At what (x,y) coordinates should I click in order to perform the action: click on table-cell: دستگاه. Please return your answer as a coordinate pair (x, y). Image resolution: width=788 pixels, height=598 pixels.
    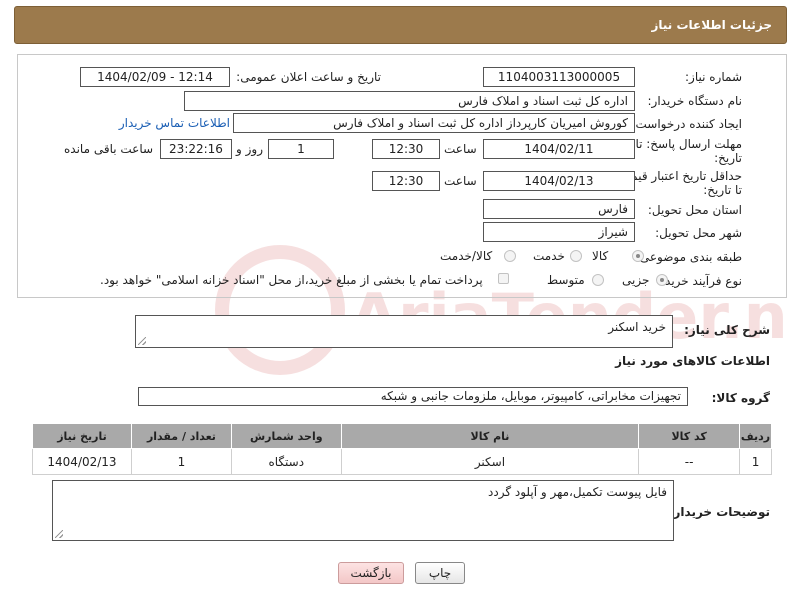
    Looking at the image, I should click on (286, 461).